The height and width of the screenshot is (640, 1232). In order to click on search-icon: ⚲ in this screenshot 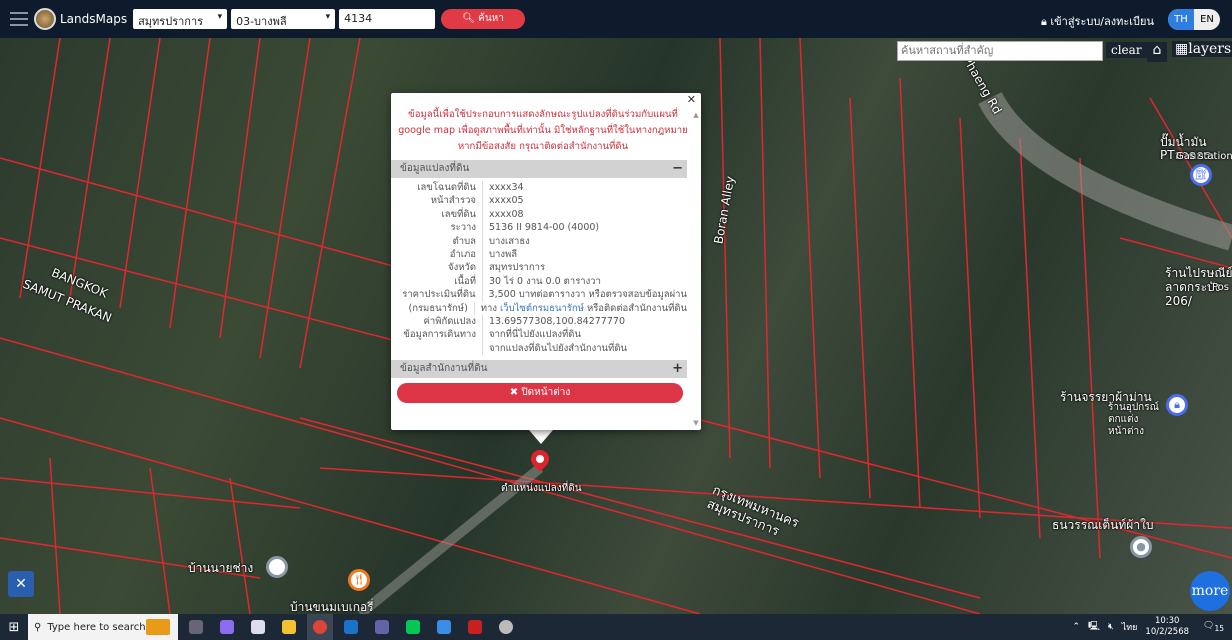, I will do `click(38, 627)`.